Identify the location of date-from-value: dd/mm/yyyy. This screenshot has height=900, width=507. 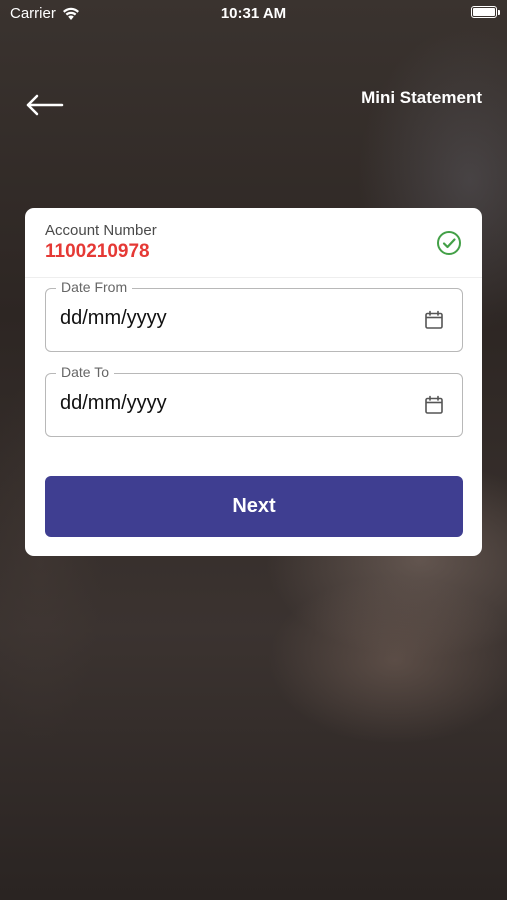
(113, 318).